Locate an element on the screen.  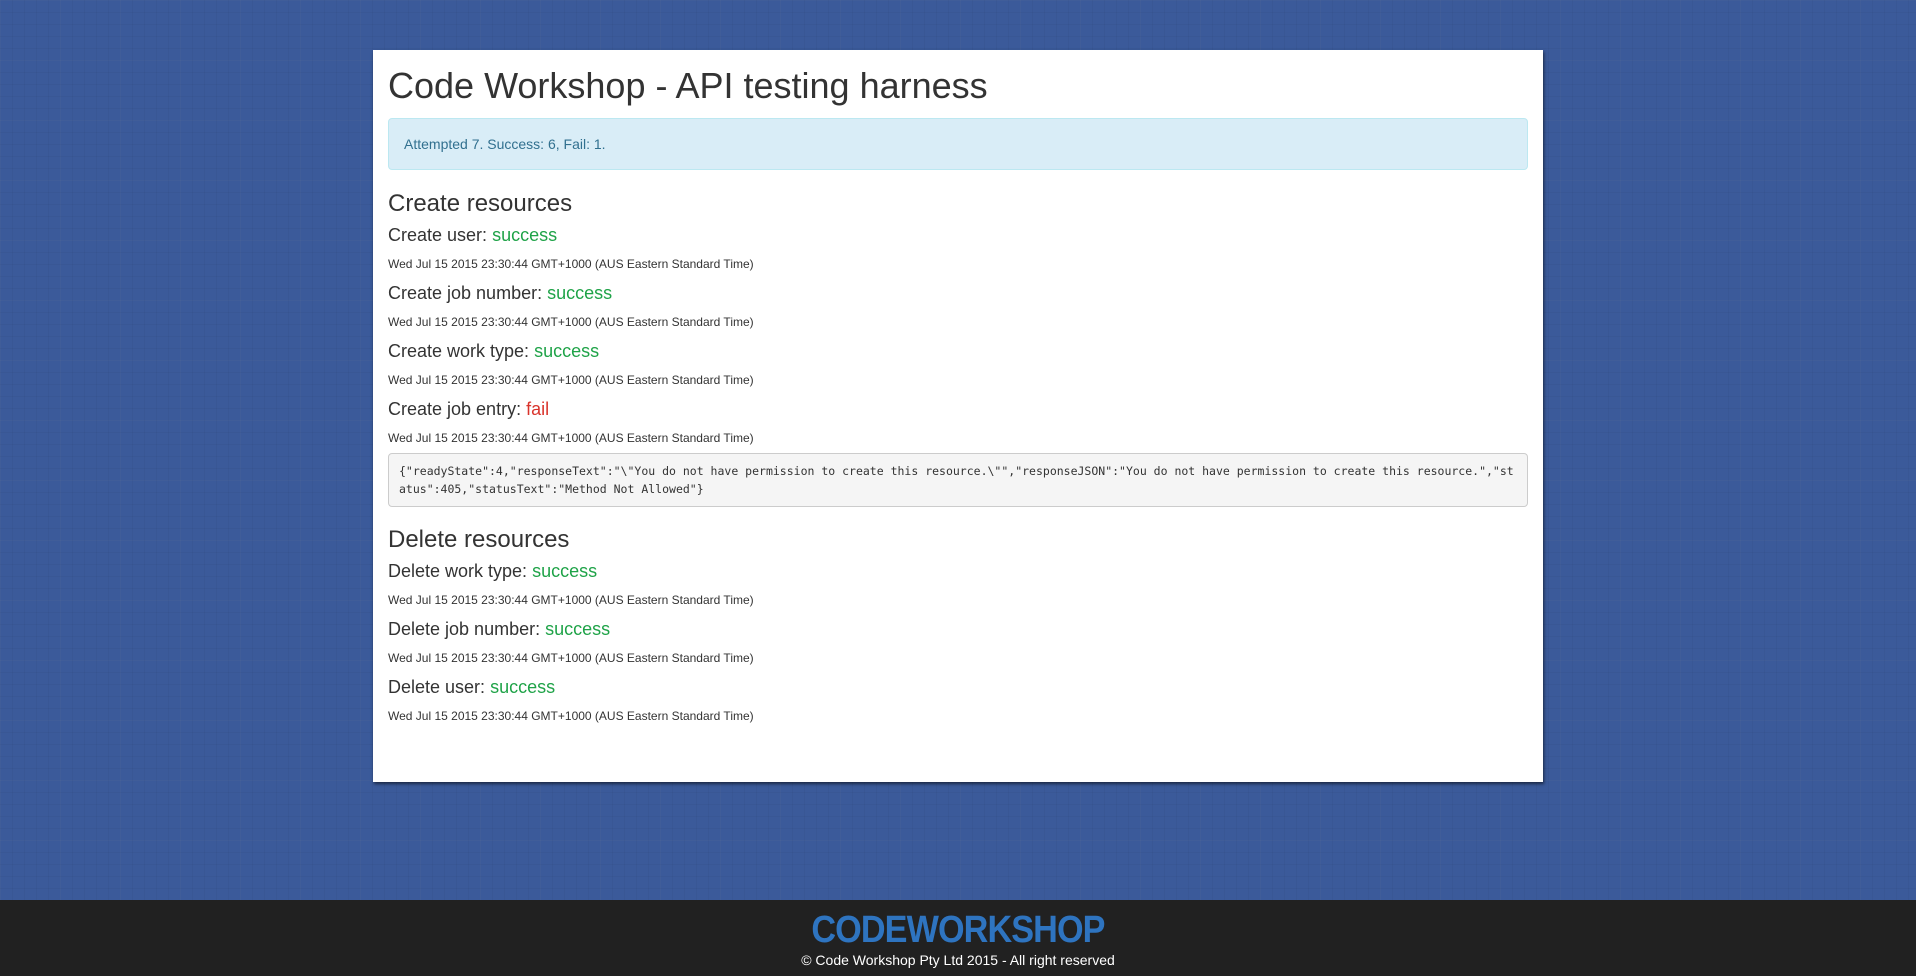
test-label: Create work type: is located at coordinates (459, 350).